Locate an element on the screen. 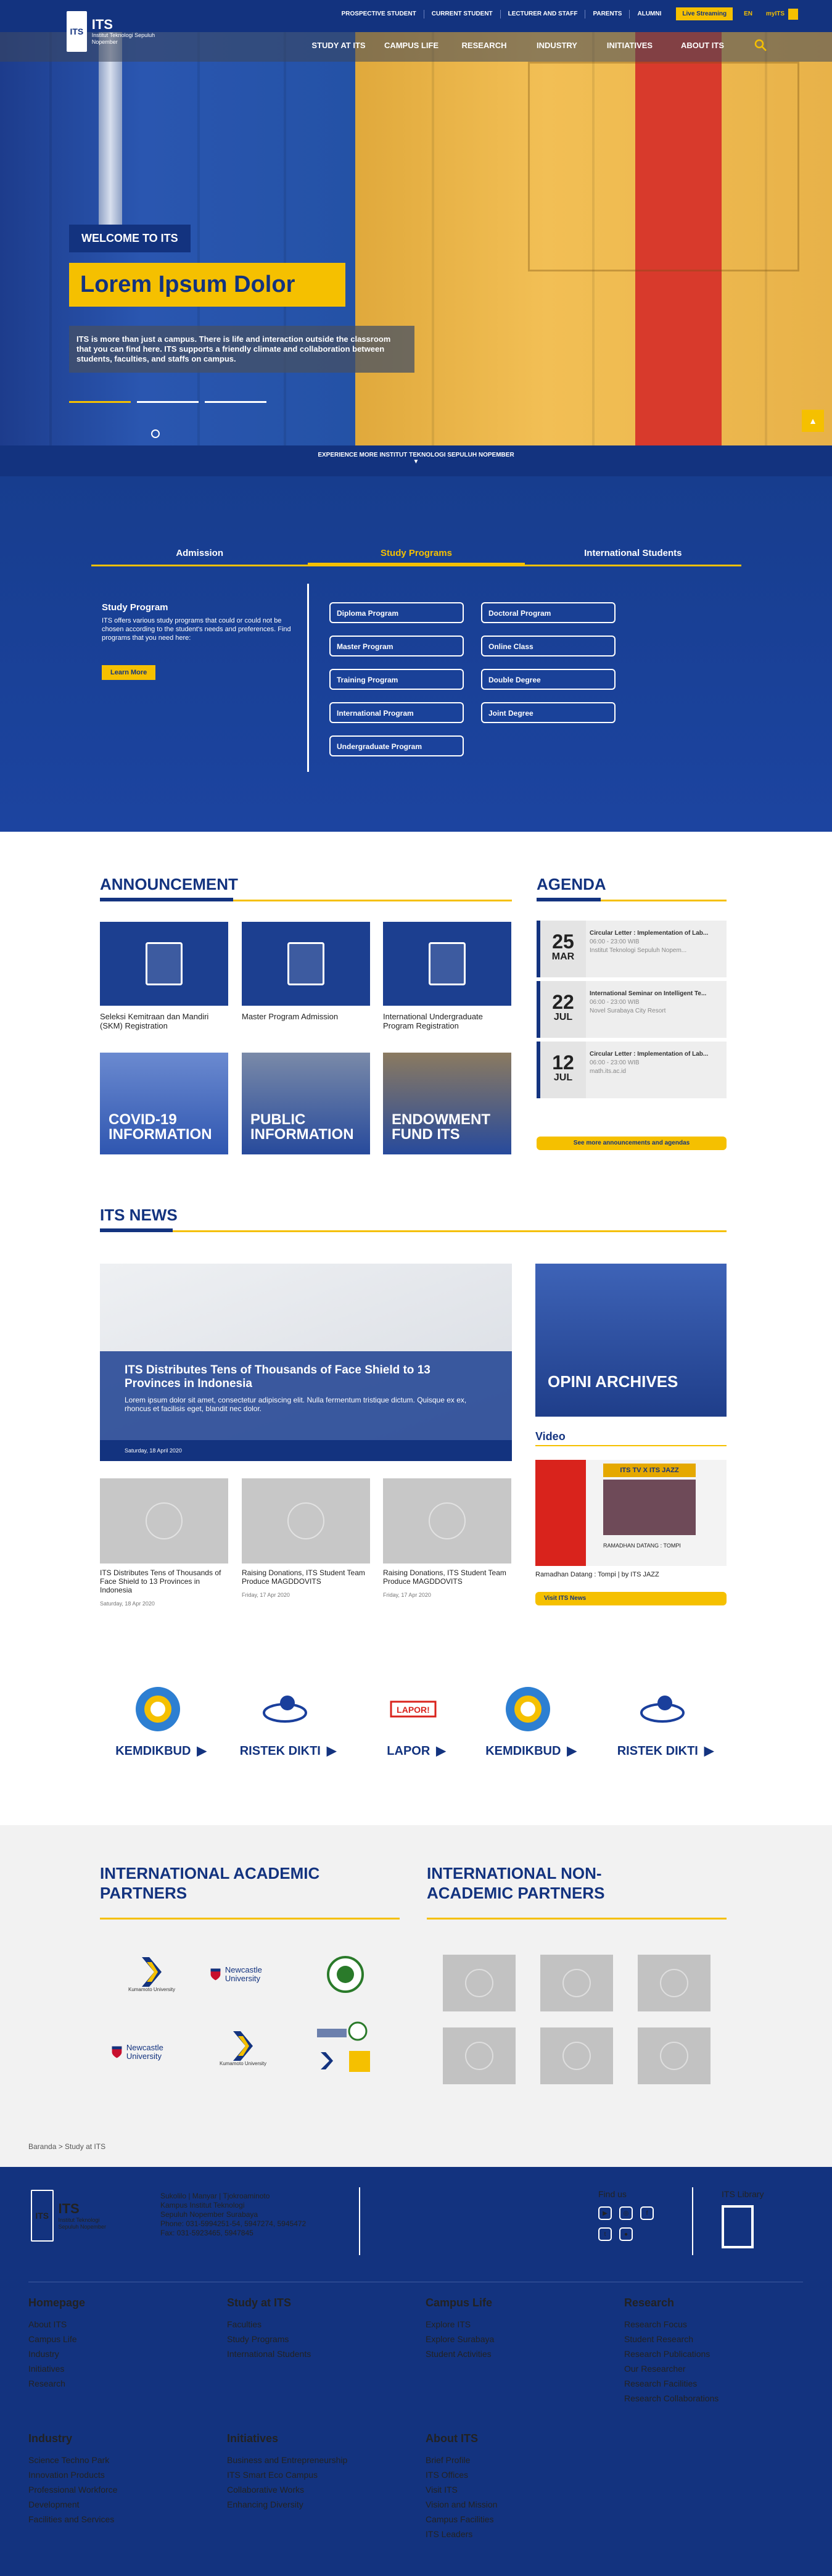  footer-link: Research is located at coordinates (99, 2383).